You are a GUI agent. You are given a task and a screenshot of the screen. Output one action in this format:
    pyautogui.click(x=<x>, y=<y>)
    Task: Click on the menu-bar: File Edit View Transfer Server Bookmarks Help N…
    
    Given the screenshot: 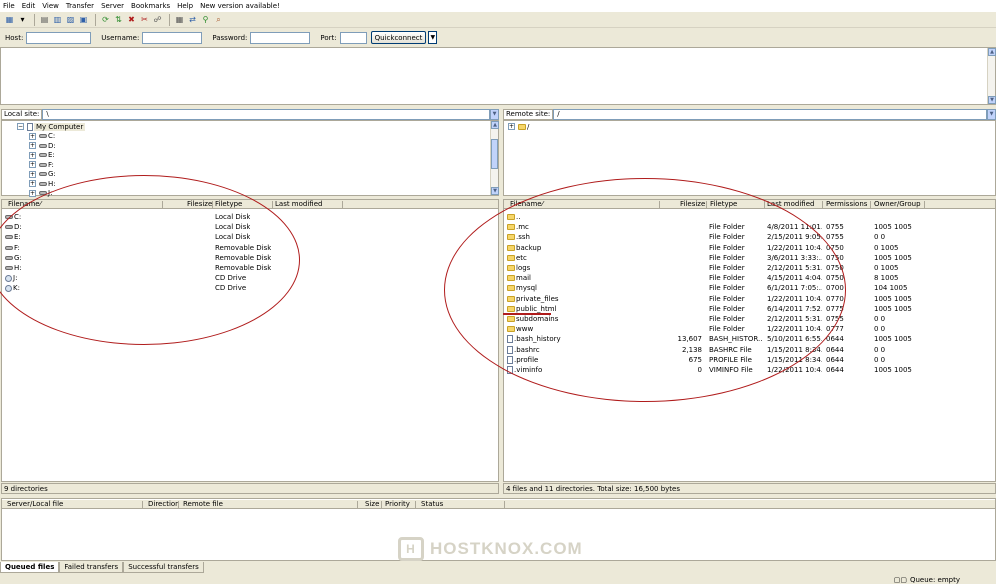 What is the action you would take?
    pyautogui.click(x=498, y=6)
    